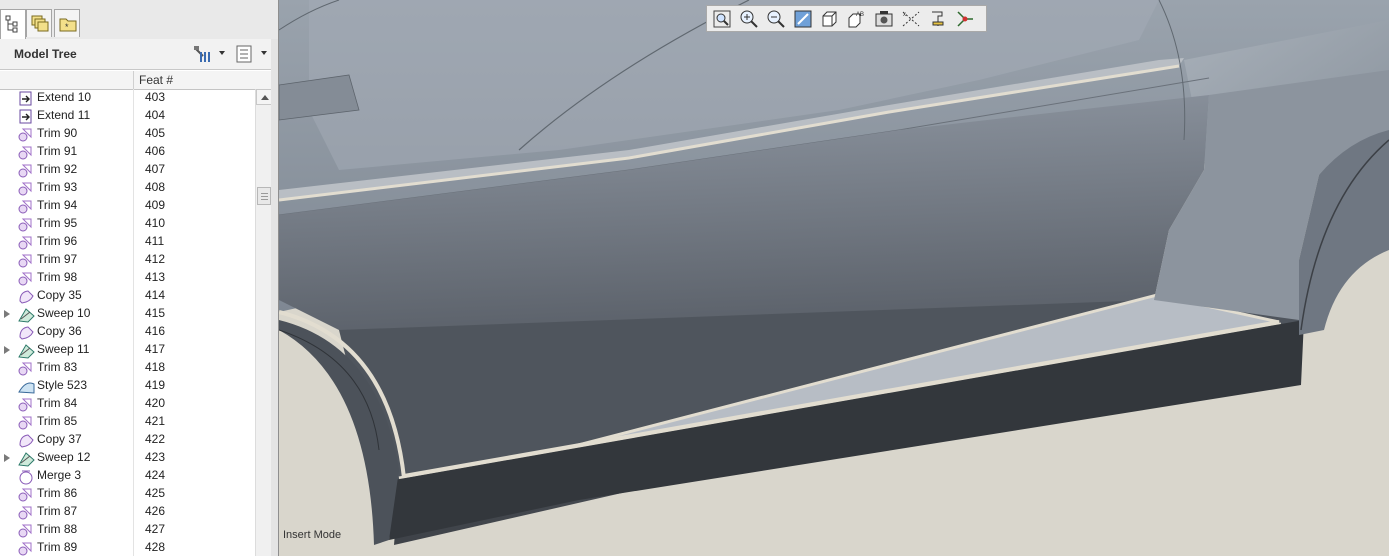 The image size is (1389, 556). Describe the element at coordinates (860, 15) in the screenshot. I see `svg-text: AB` at that location.